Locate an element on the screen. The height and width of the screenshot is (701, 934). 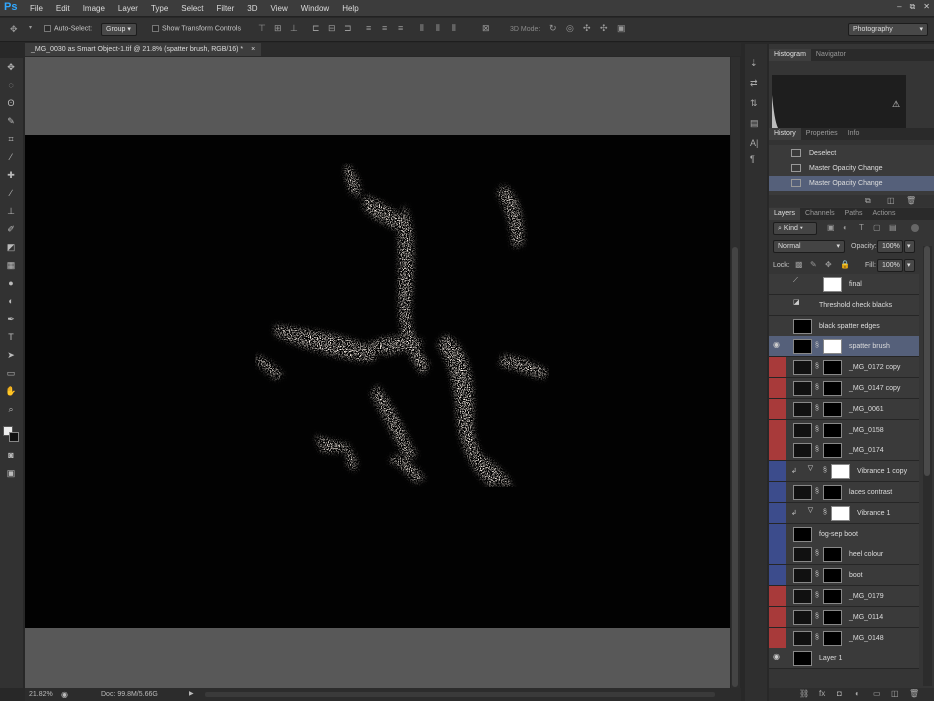
layer-row: § _MG_0158 is located at coordinates (844, 430).